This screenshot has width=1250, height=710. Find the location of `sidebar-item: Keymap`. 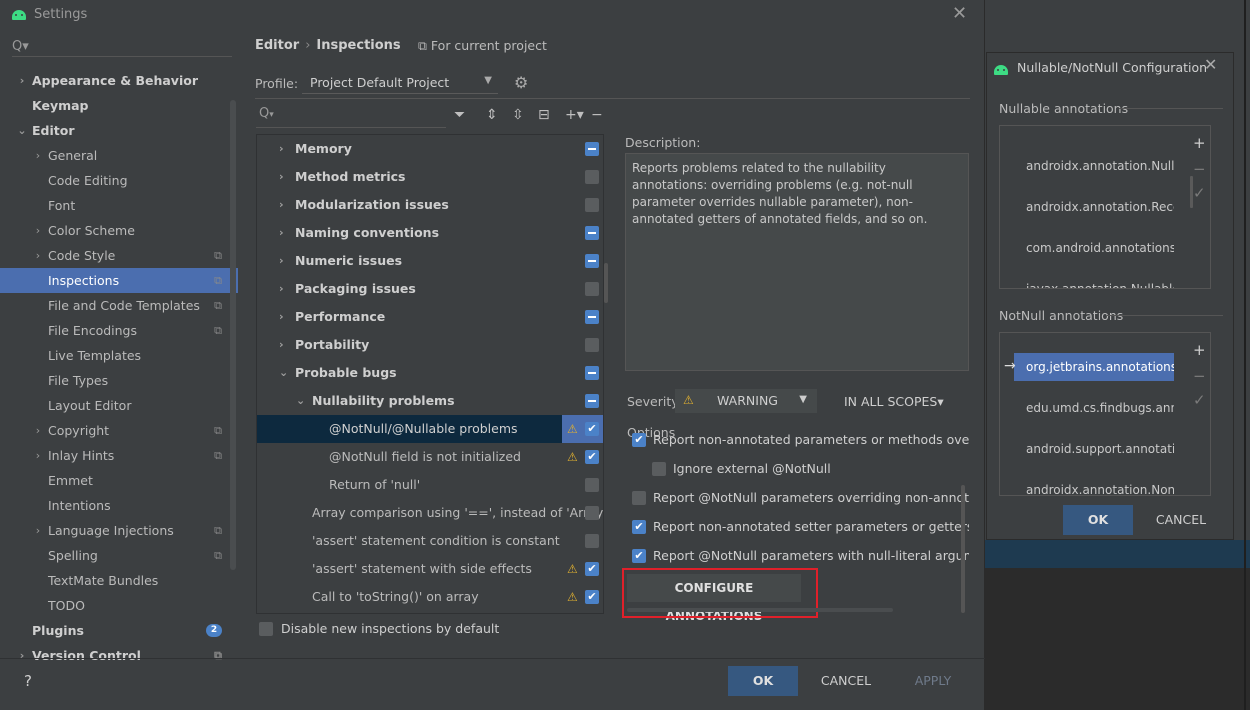

sidebar-item: Keymap is located at coordinates (119, 105).